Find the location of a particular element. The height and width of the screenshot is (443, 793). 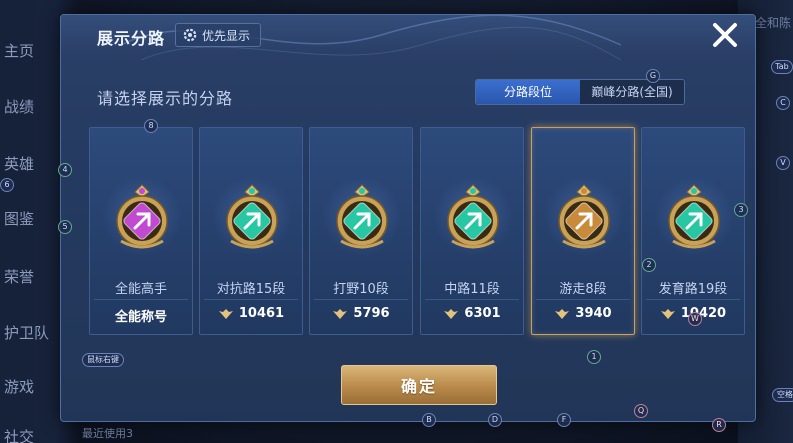

lane-card: 发育路19段 10420 is located at coordinates (693, 231).